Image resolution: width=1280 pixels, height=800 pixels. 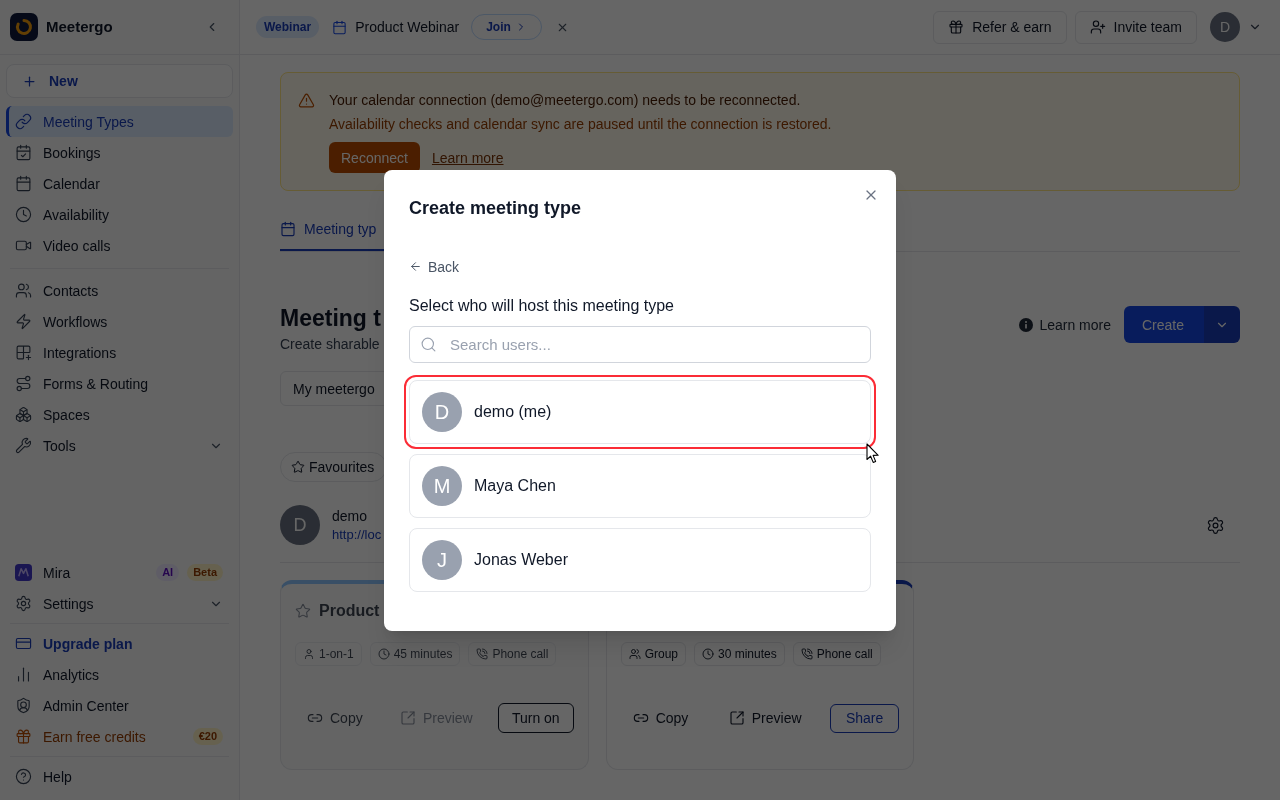 What do you see at coordinates (328, 654) in the screenshot?
I see `meeting-tag: 1-on-1` at bounding box center [328, 654].